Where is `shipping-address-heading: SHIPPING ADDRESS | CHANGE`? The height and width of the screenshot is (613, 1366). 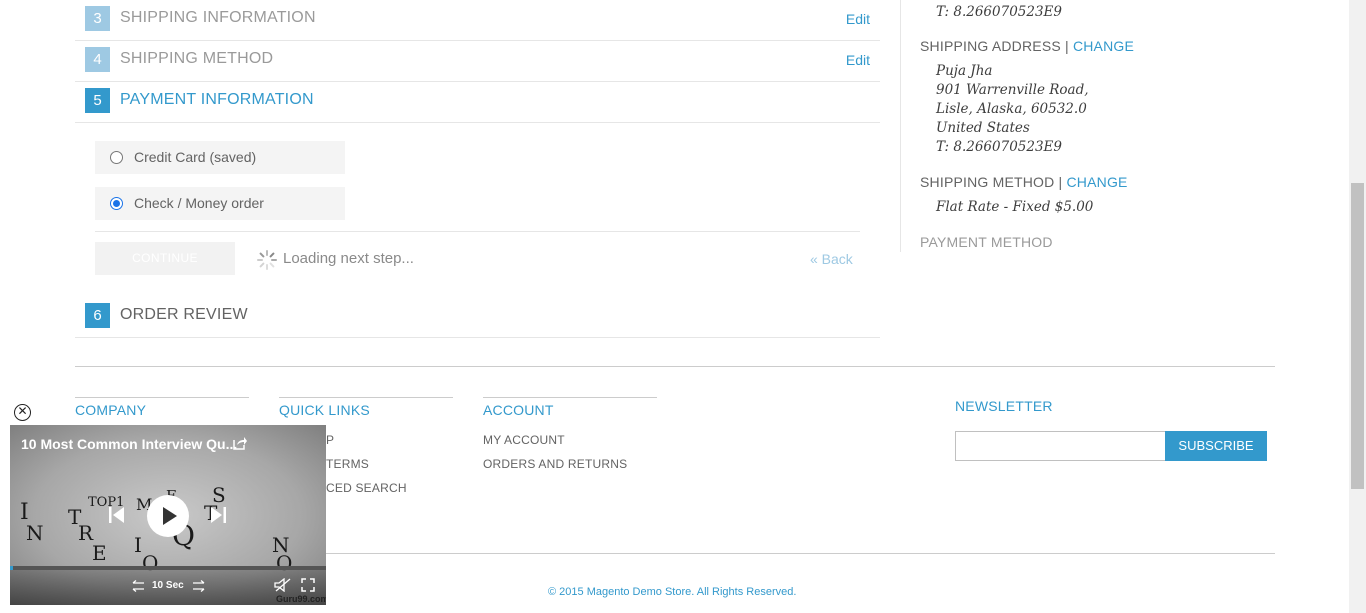
shipping-address-heading: SHIPPING ADDRESS | CHANGE is located at coordinates (1027, 46).